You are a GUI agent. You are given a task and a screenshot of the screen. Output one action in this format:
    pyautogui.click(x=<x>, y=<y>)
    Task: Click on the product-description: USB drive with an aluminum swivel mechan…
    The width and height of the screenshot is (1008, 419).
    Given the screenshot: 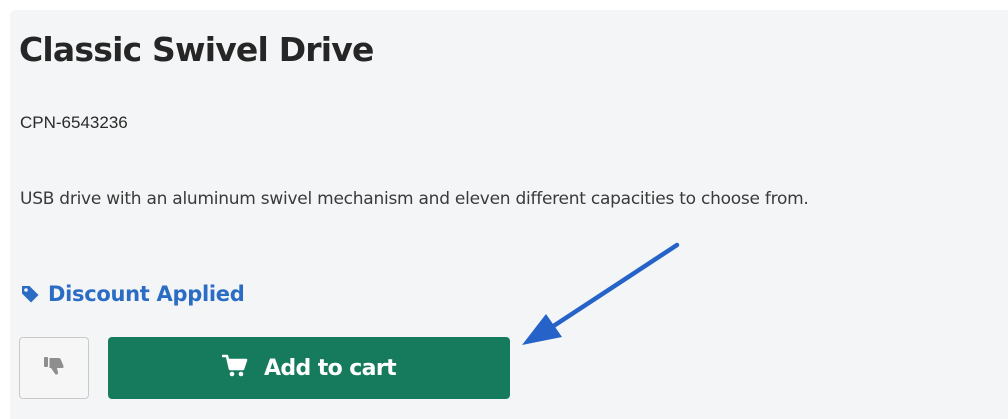 What is the action you would take?
    pyautogui.click(x=414, y=199)
    